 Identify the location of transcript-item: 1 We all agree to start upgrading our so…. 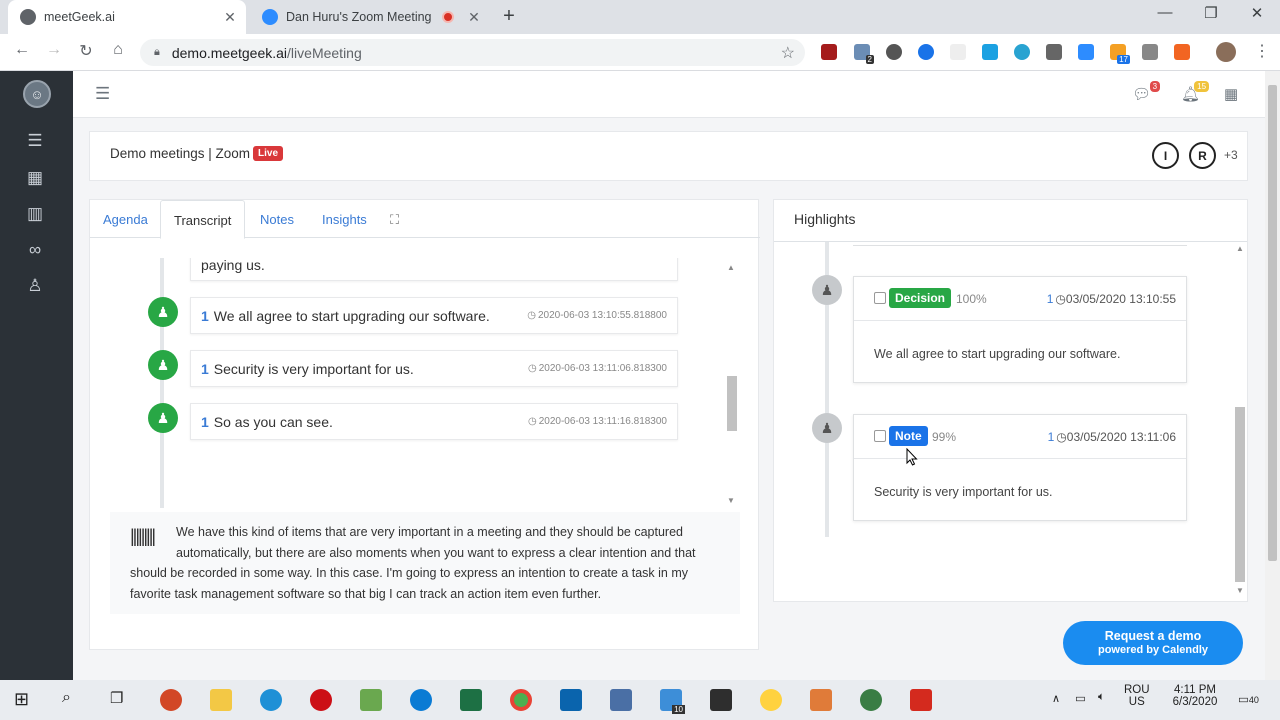
(434, 315).